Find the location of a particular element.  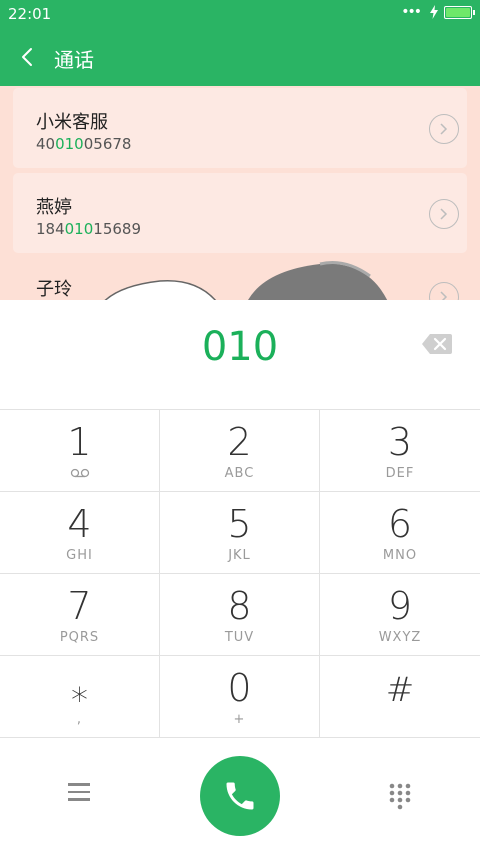

key-digit: 1 is located at coordinates (79, 442).